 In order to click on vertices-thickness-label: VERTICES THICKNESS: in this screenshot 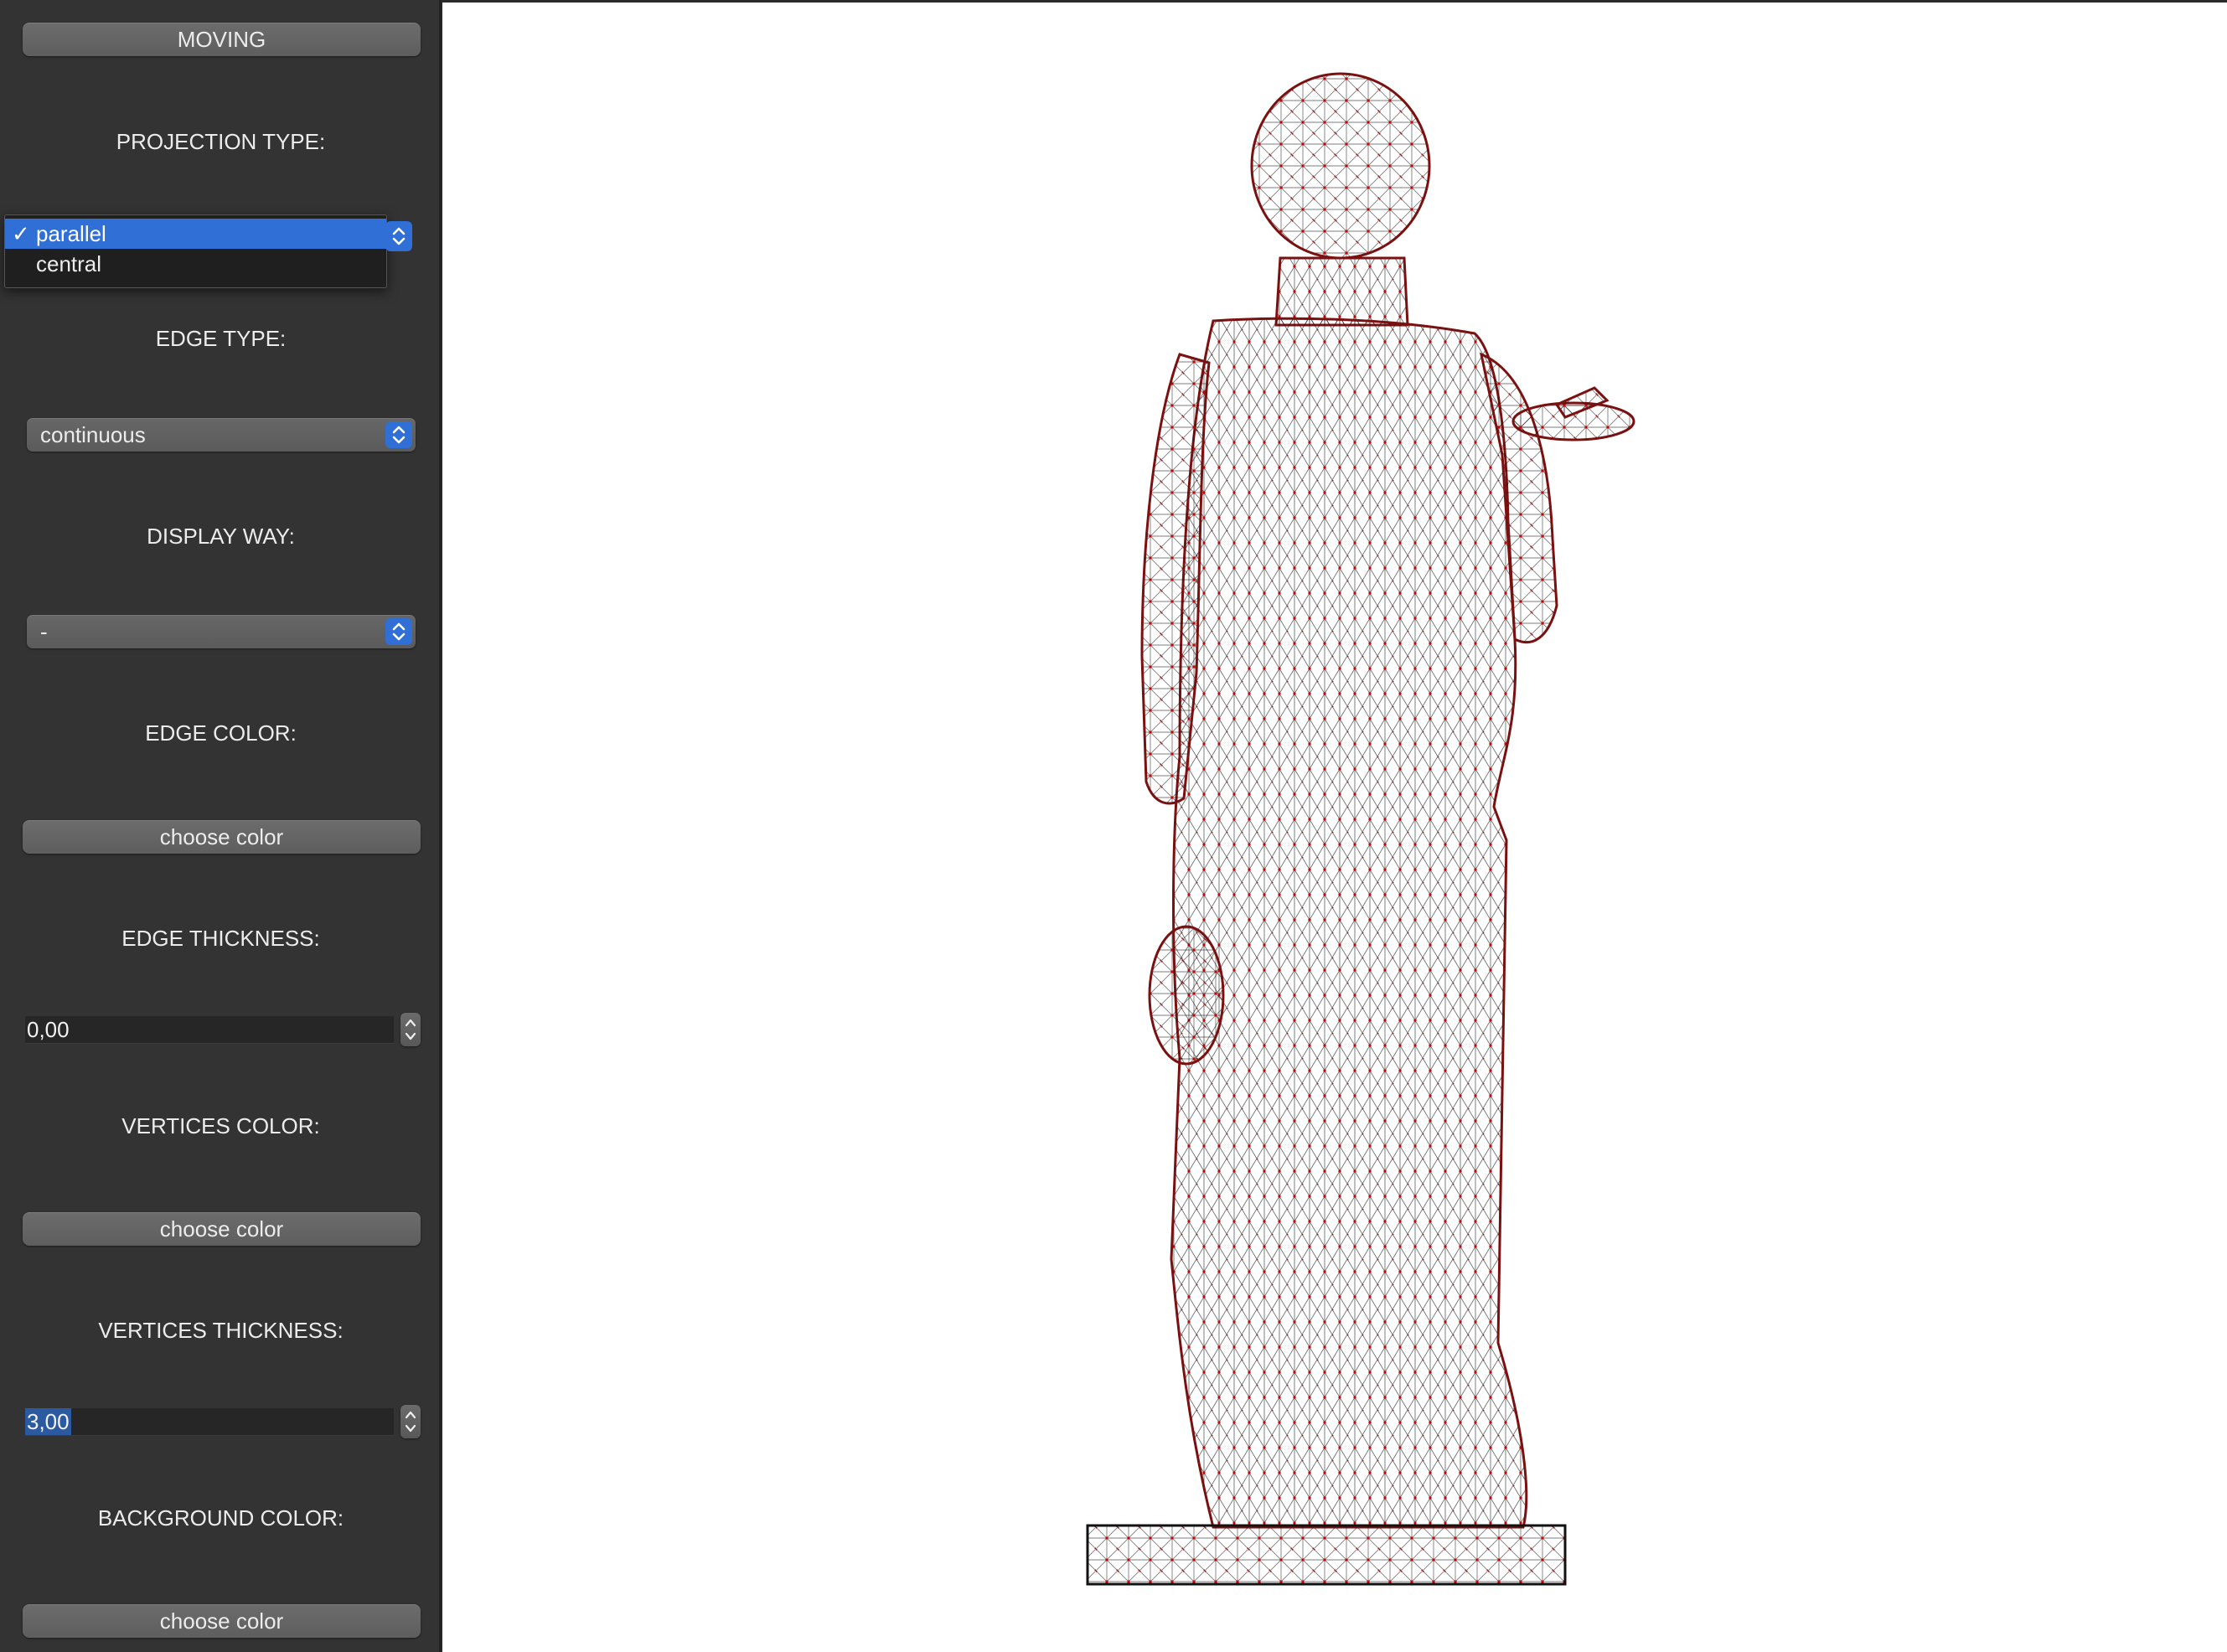, I will do `click(221, 1330)`.